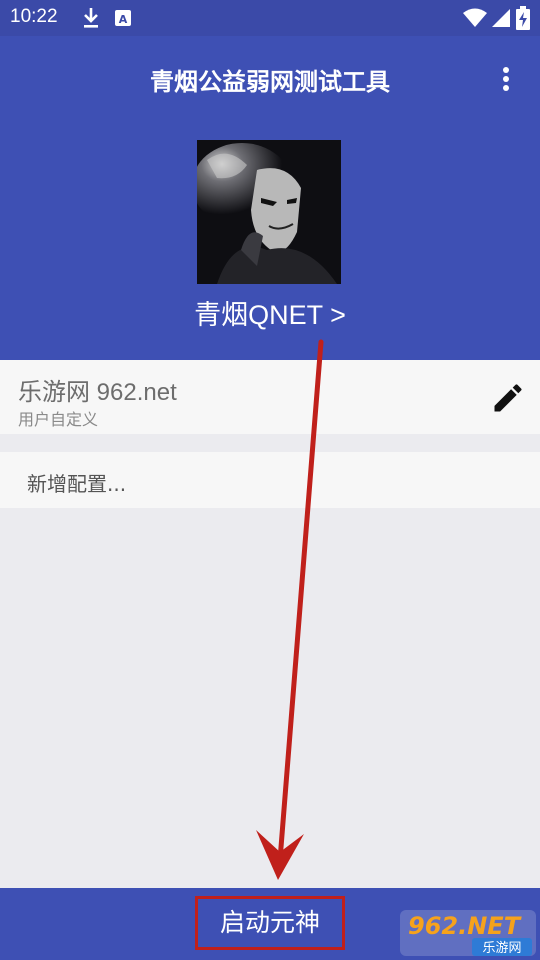  Describe the element at coordinates (508, 398) in the screenshot. I see `edit-pencil-icon` at that location.